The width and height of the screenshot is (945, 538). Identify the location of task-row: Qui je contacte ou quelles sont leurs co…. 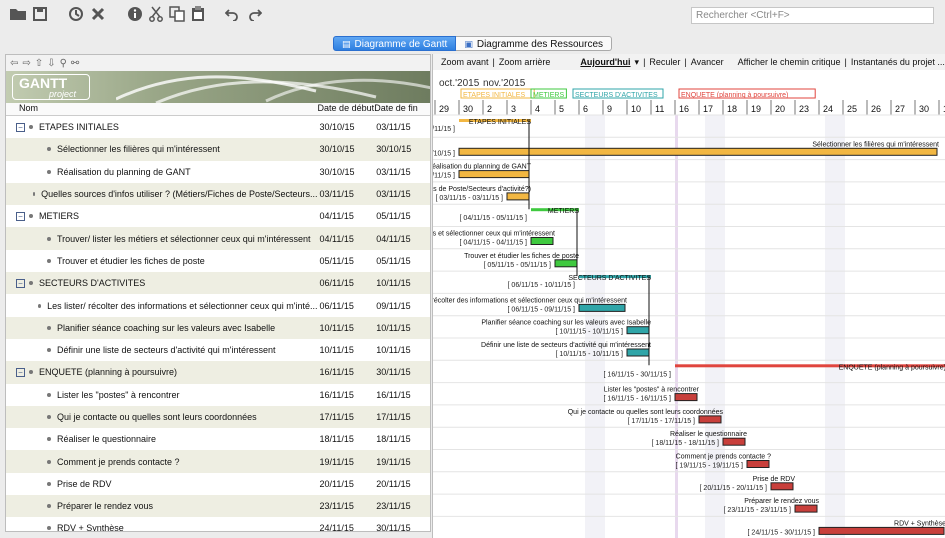
(218, 417).